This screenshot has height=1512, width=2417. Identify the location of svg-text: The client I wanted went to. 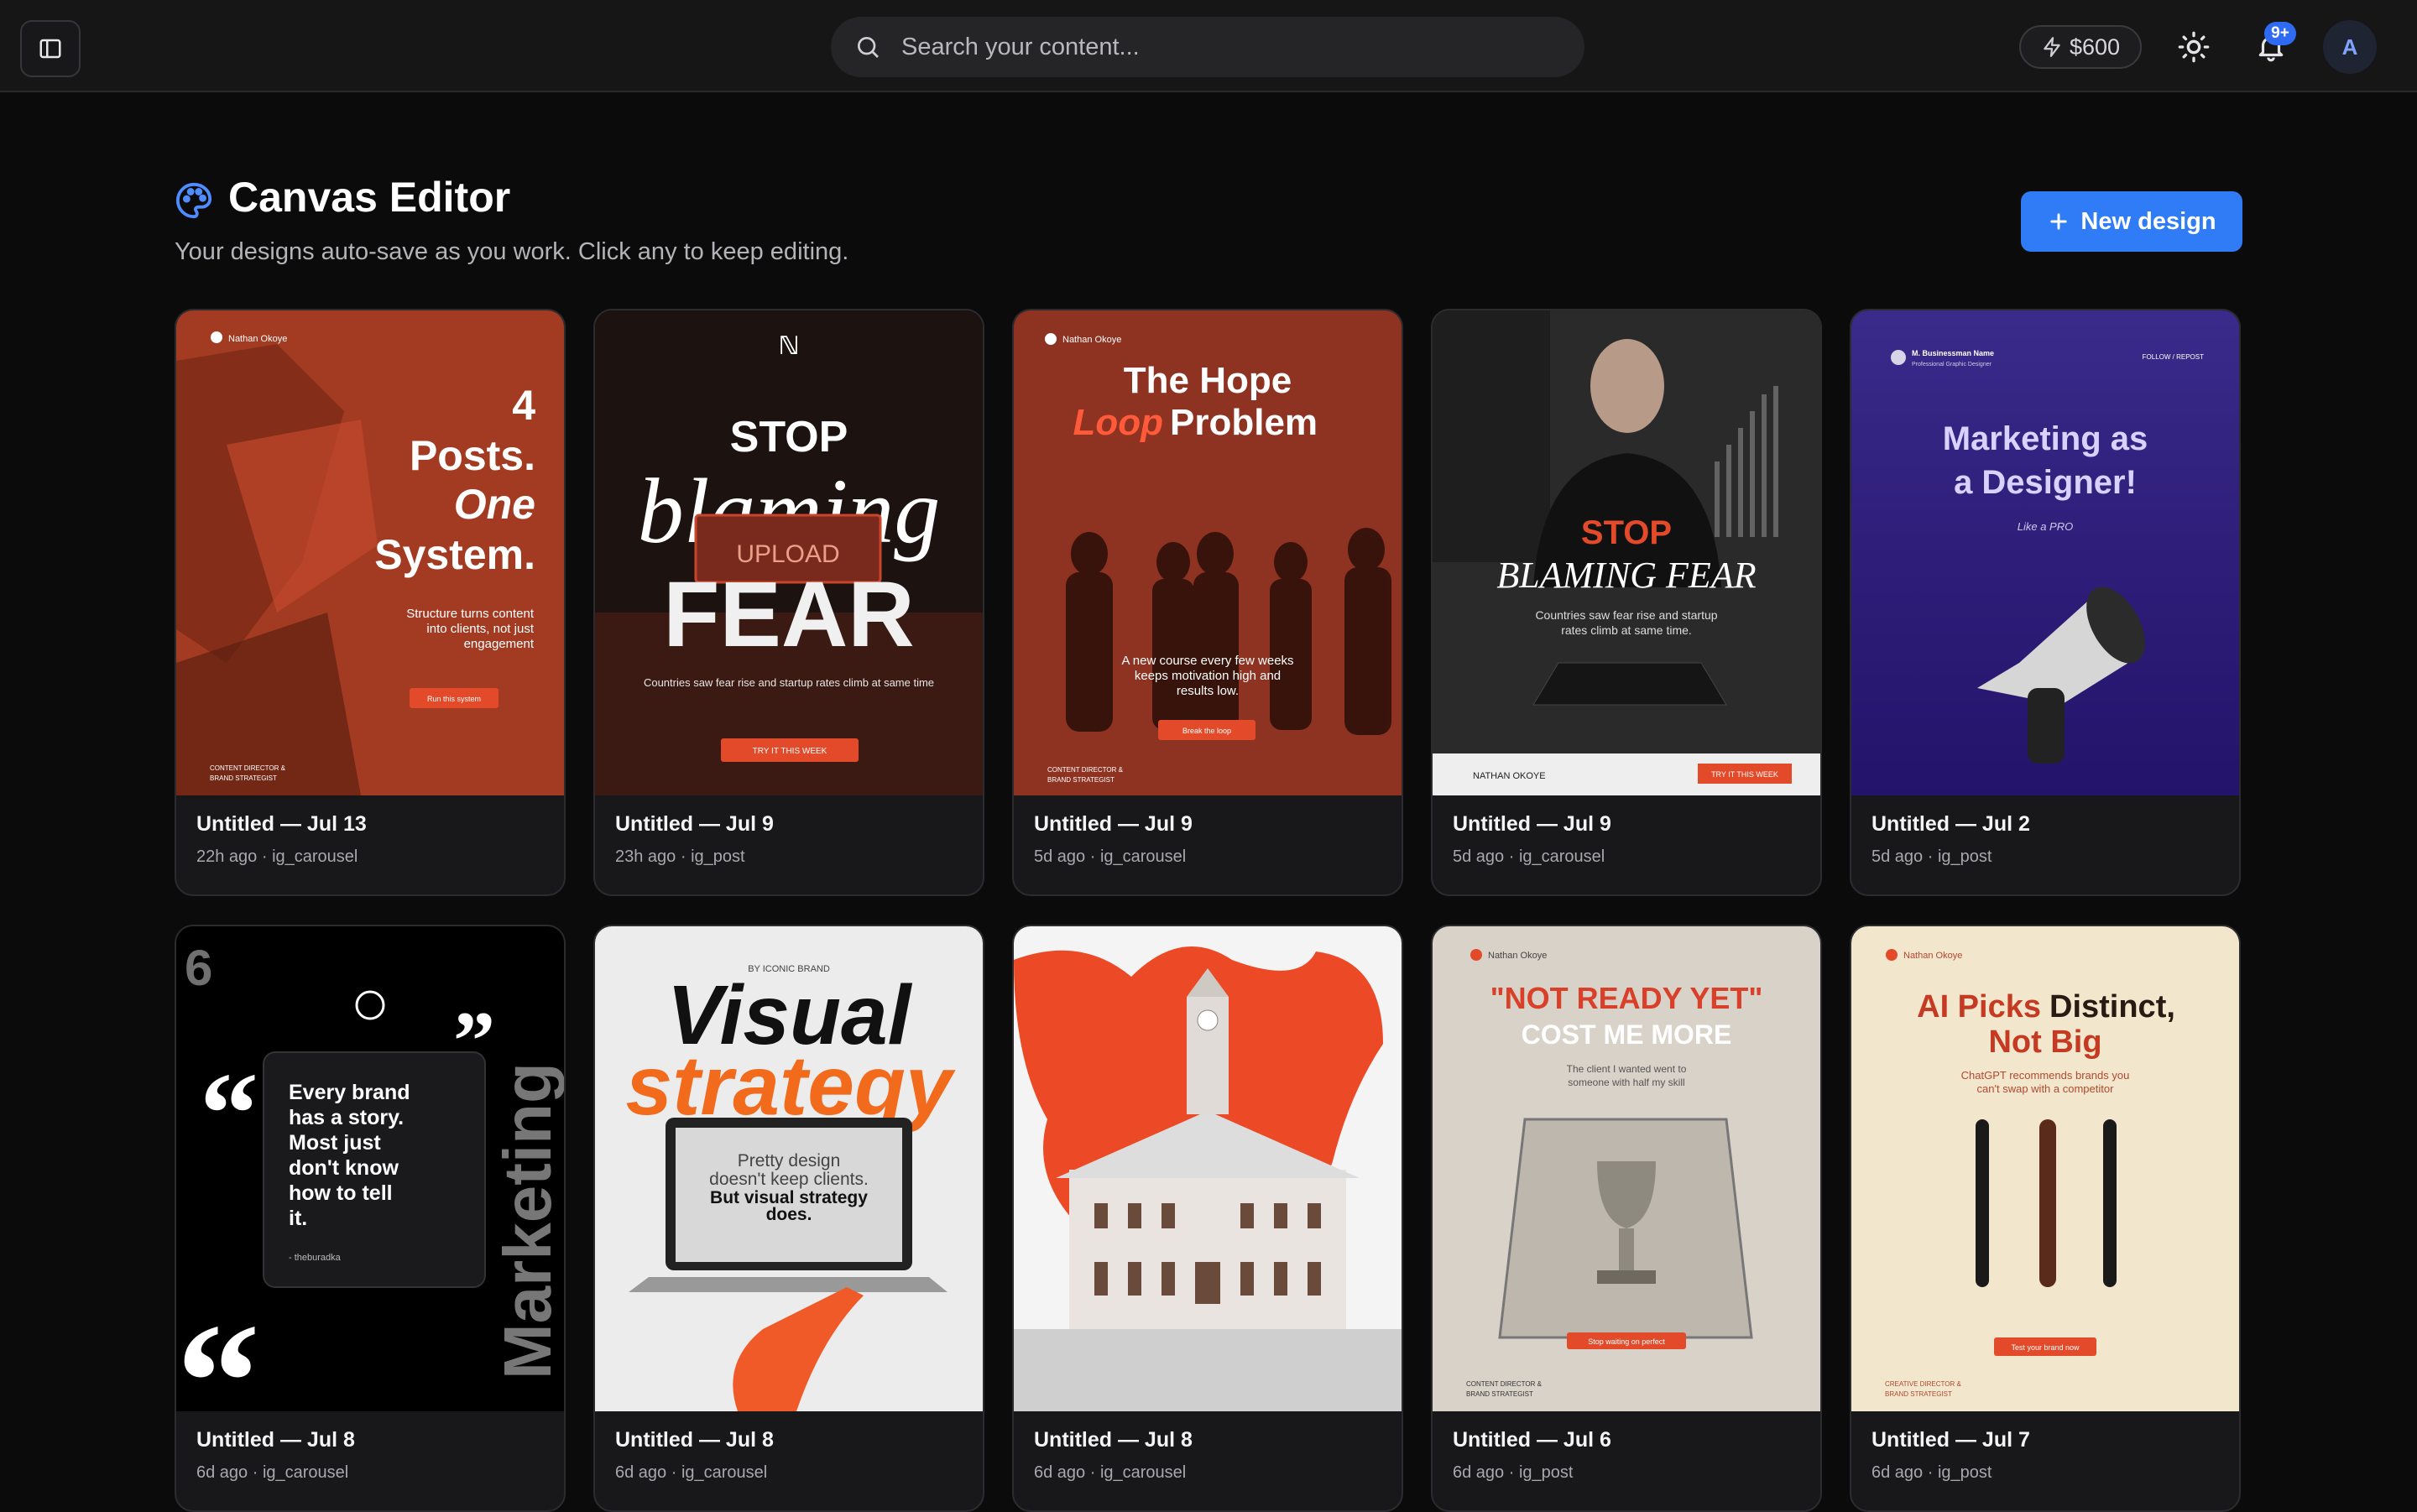
(1627, 1069).